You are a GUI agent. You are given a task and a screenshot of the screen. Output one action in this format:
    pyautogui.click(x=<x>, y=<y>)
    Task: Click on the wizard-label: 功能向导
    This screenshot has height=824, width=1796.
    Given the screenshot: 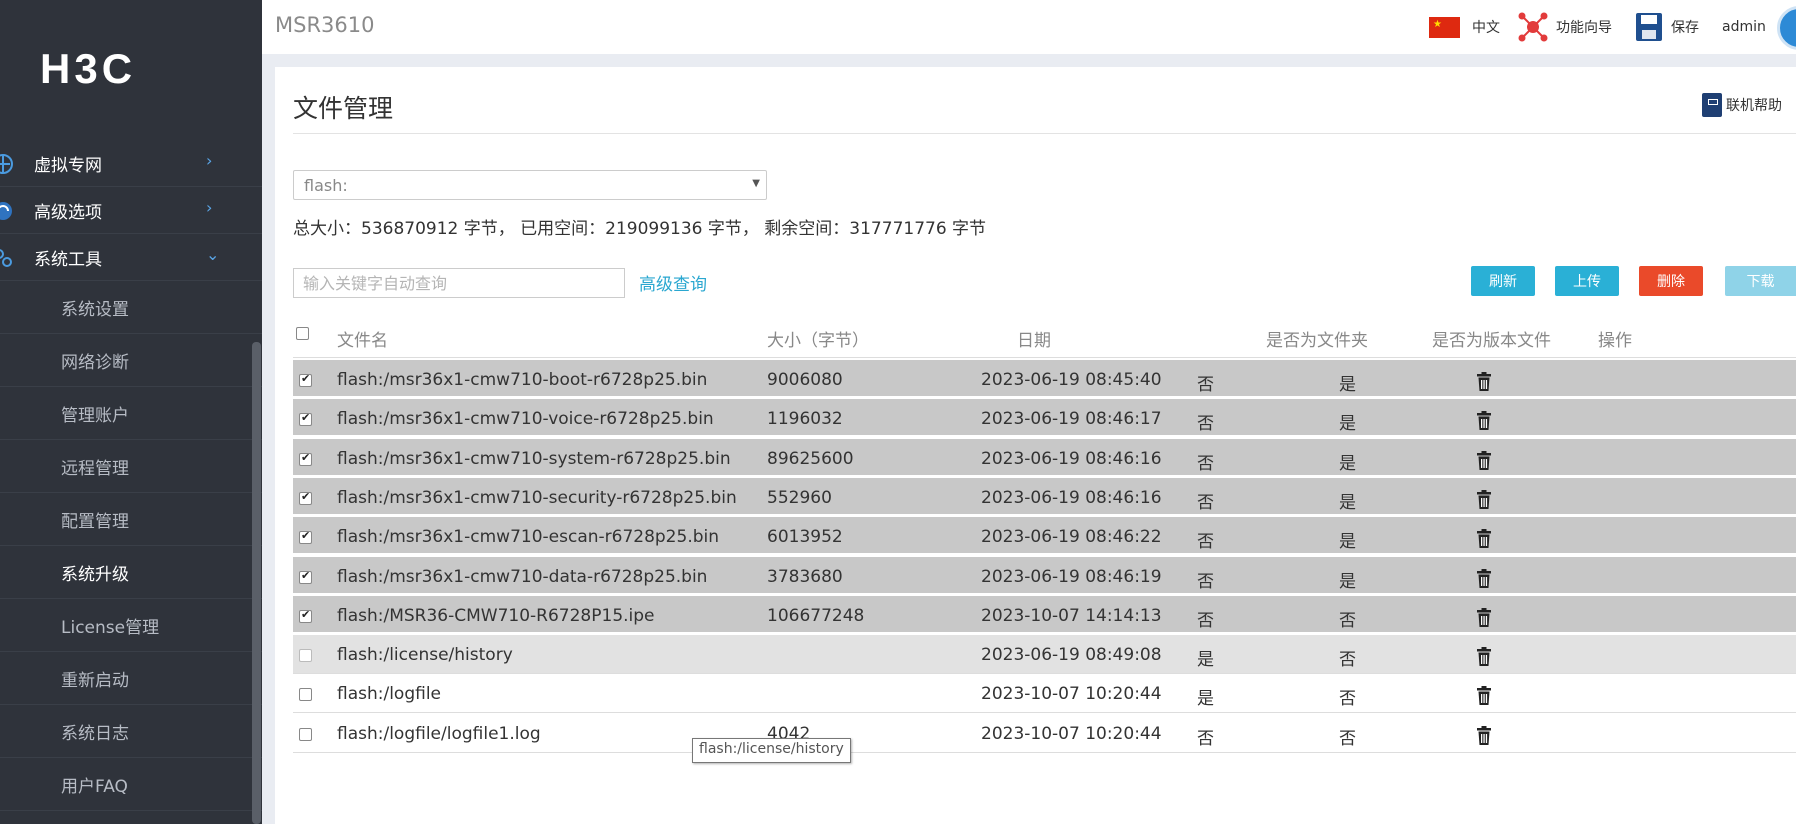 What is the action you would take?
    pyautogui.click(x=1584, y=28)
    